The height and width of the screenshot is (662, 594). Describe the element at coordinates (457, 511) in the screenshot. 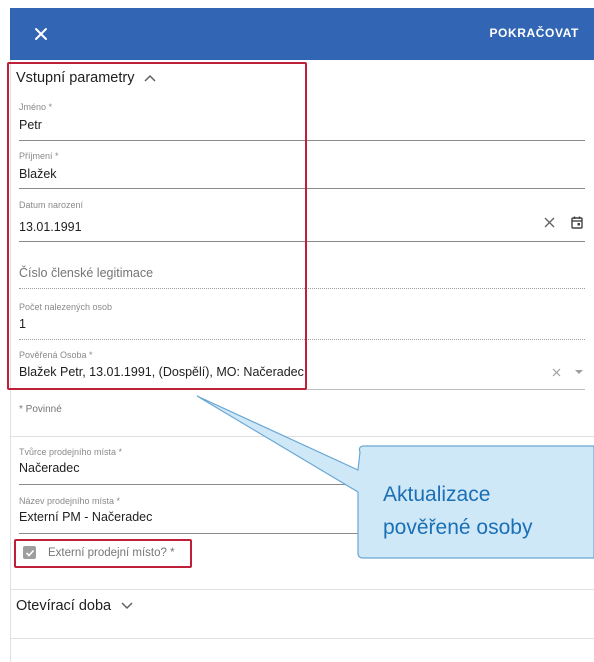

I see `callout-text: Aktualizace pověřené osoby` at that location.